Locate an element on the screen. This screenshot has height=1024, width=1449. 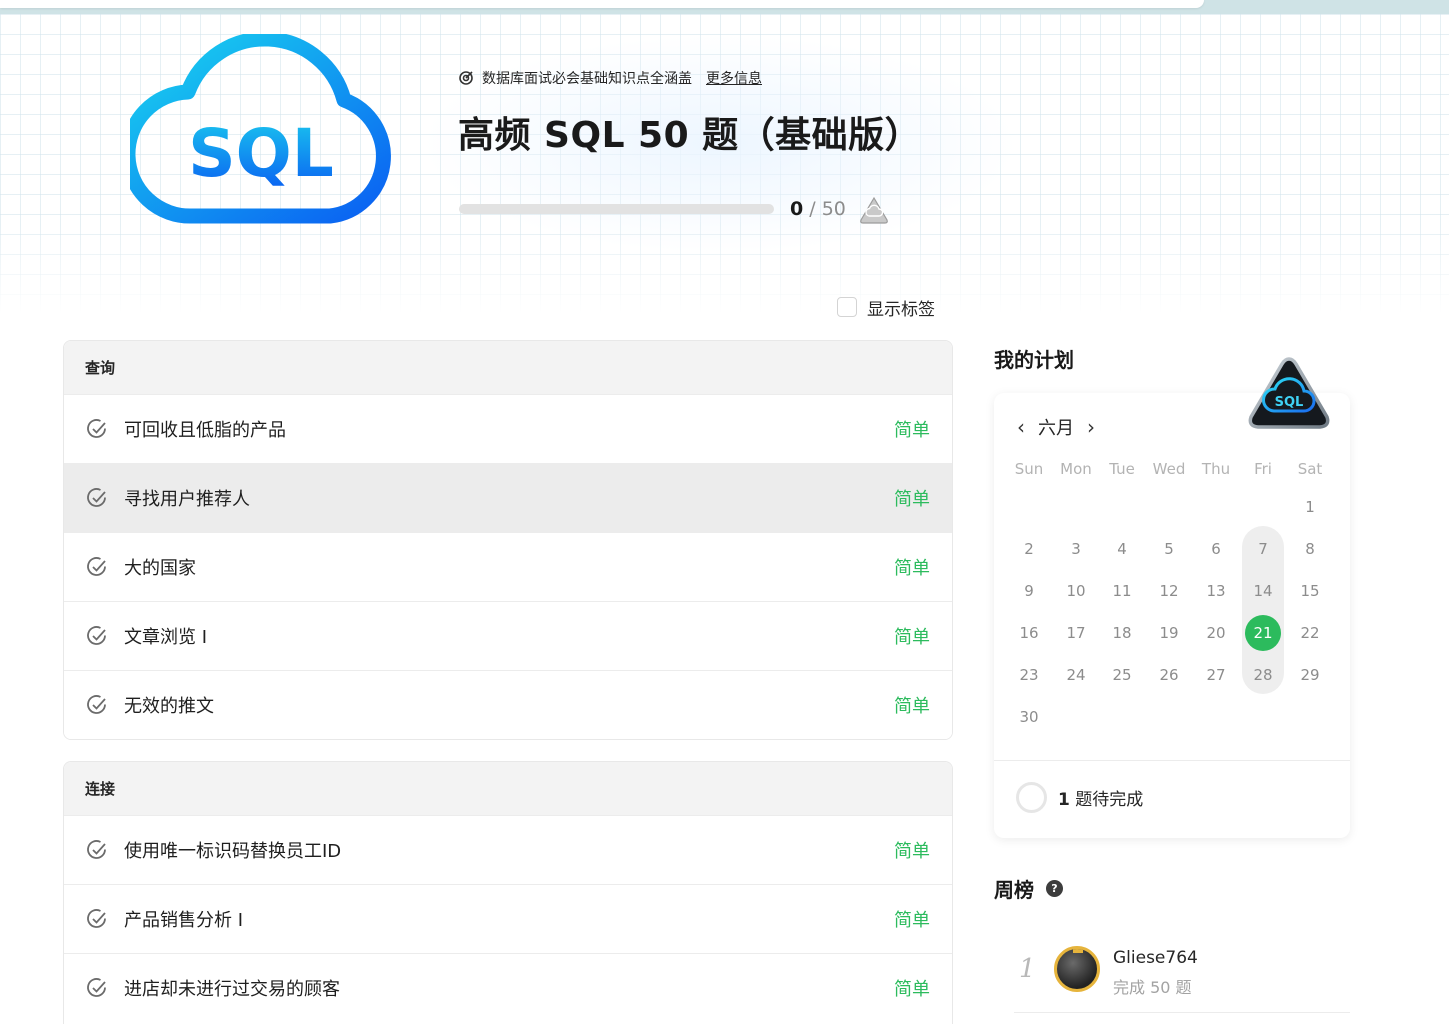
calendar-day: 4 is located at coordinates (1122, 549).